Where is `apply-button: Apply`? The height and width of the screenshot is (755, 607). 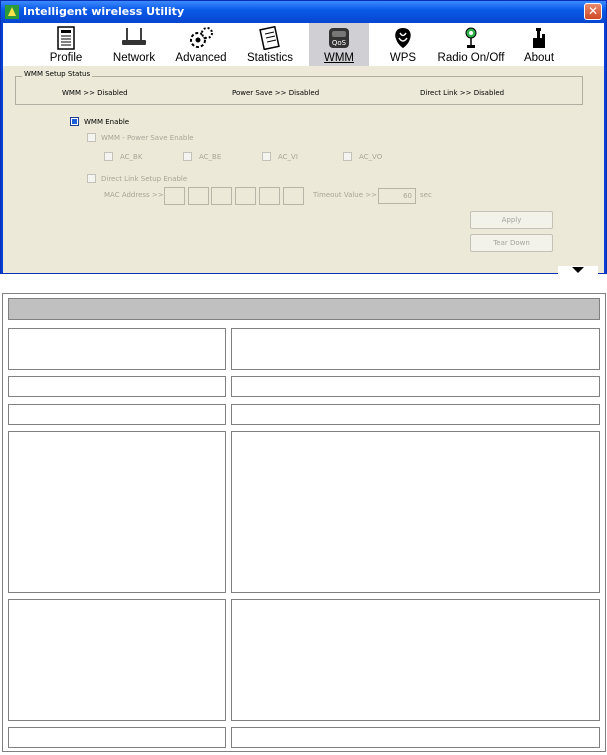
apply-button: Apply is located at coordinates (511, 220).